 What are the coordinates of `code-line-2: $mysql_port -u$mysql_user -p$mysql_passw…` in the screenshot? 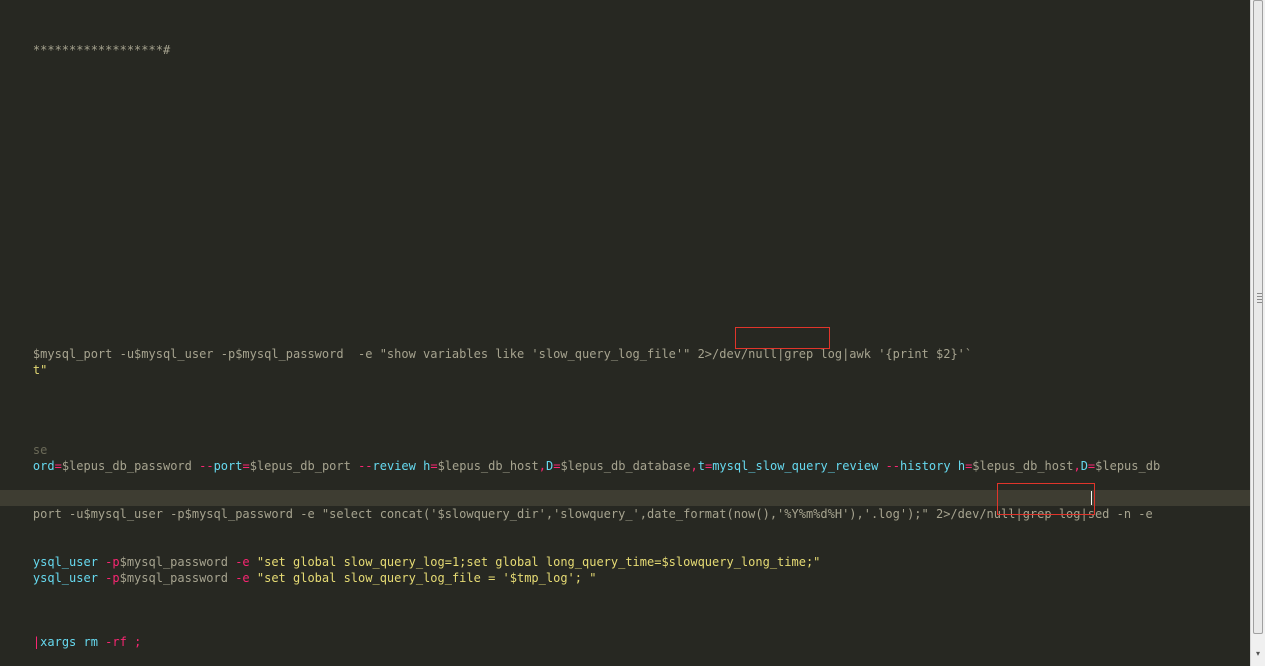 It's located at (488, 345).